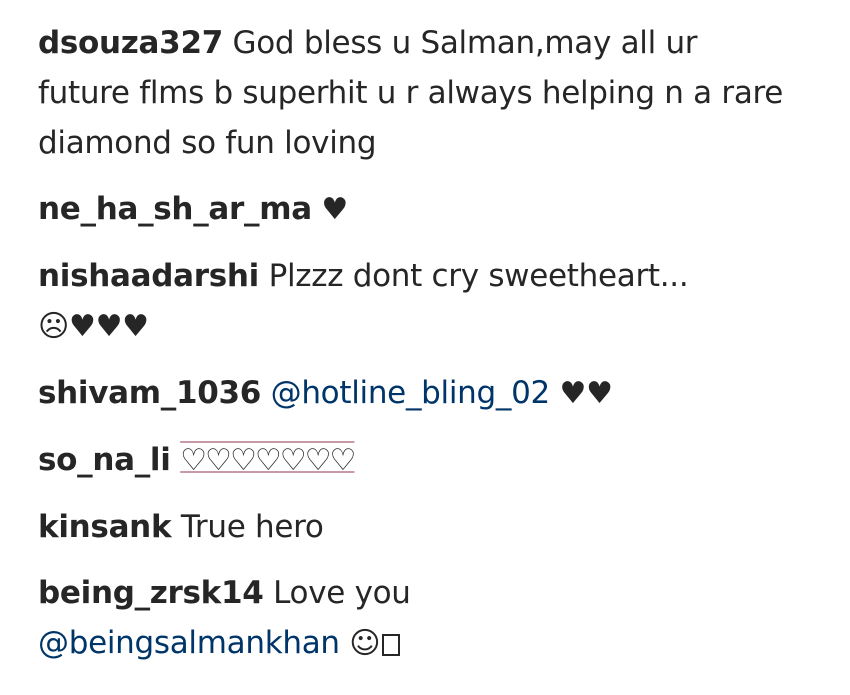 Image resolution: width=850 pixels, height=695 pixels. What do you see at coordinates (105, 527) in the screenshot?
I see `comment-username: kinsank` at bounding box center [105, 527].